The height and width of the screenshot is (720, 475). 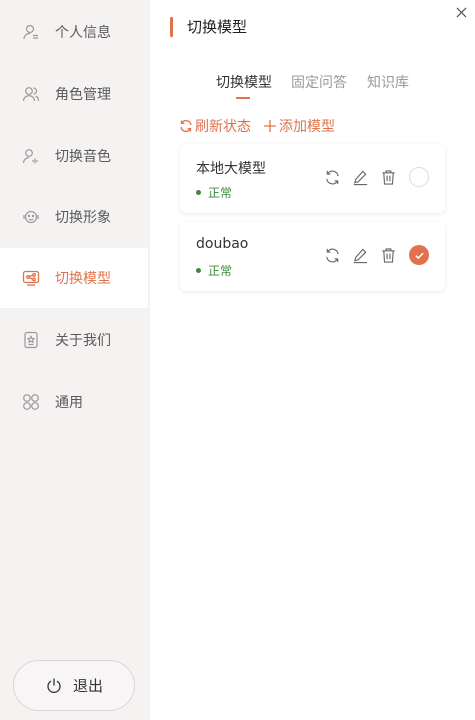 I want to click on sidebar-item-voice: 切换音色, so click(x=74, y=156).